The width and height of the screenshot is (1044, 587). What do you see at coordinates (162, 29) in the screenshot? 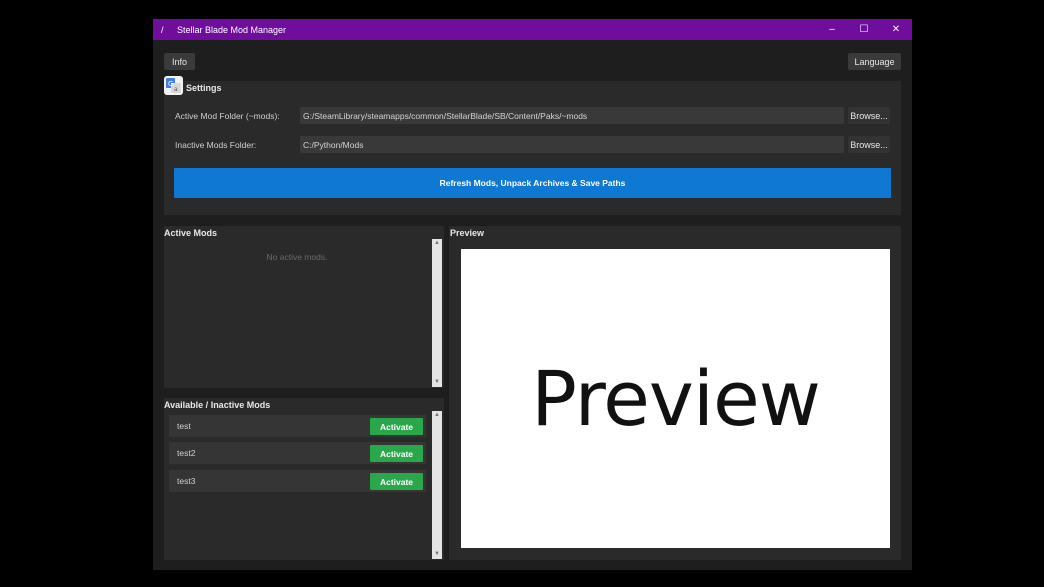
I see `app-icon: /` at bounding box center [162, 29].